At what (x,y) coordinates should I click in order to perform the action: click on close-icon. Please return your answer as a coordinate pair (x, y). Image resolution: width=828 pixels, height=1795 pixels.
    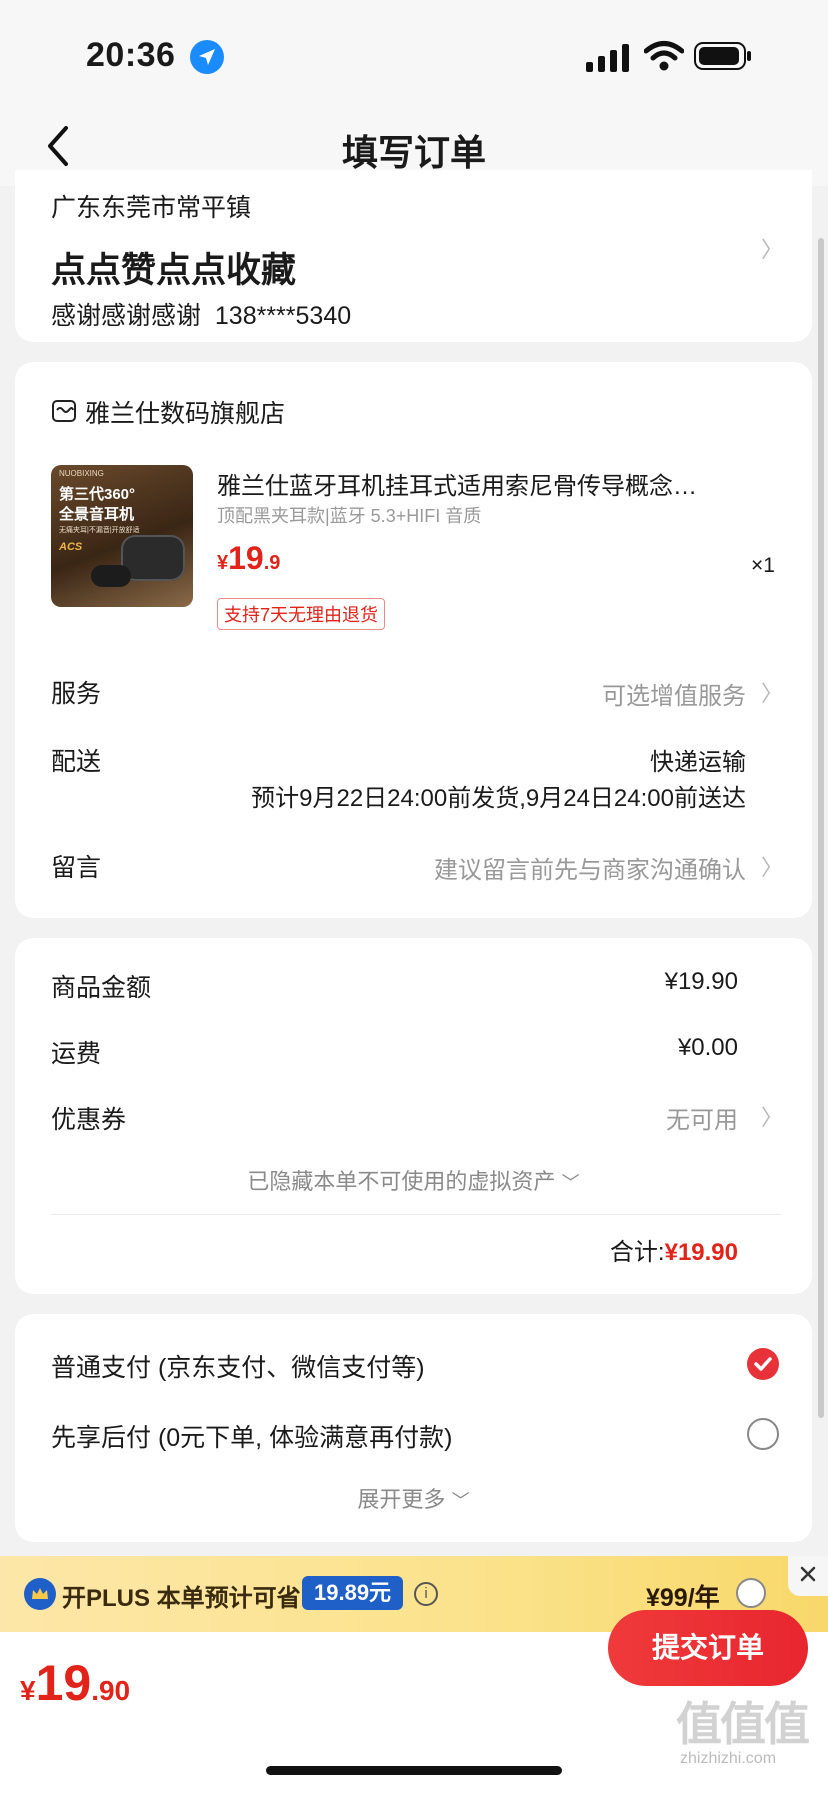
    Looking at the image, I should click on (808, 1576).